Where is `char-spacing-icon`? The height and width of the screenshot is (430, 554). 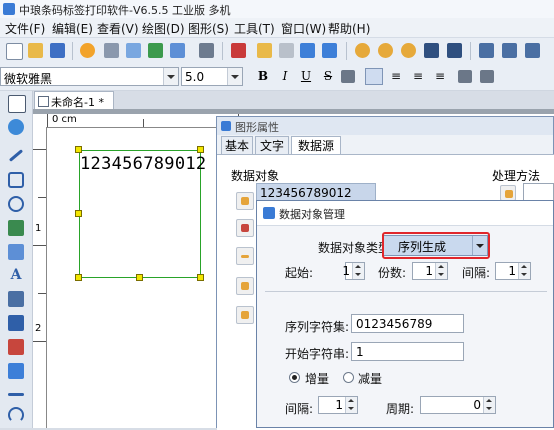 char-spacing-icon is located at coordinates (487, 76).